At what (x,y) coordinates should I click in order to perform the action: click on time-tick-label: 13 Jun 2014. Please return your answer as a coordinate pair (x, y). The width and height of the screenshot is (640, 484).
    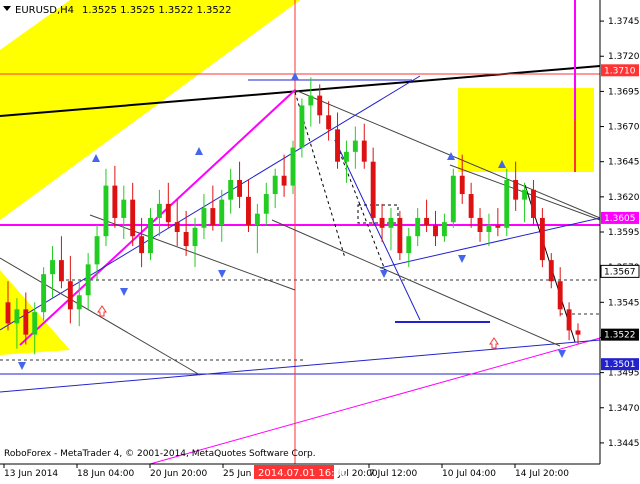
    Looking at the image, I should click on (31, 474).